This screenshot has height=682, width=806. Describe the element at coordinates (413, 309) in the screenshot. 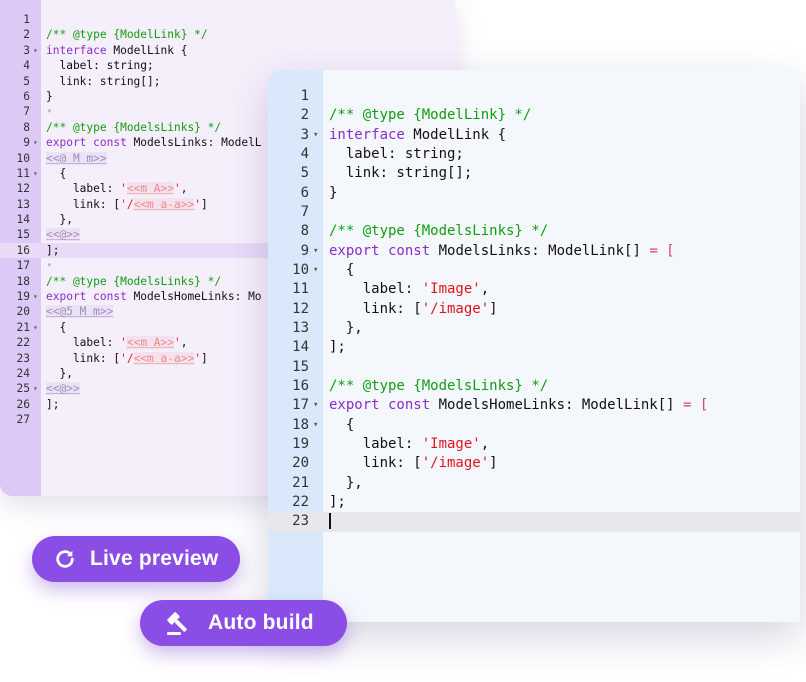

I see `output-line-code: link: ['/image']` at that location.